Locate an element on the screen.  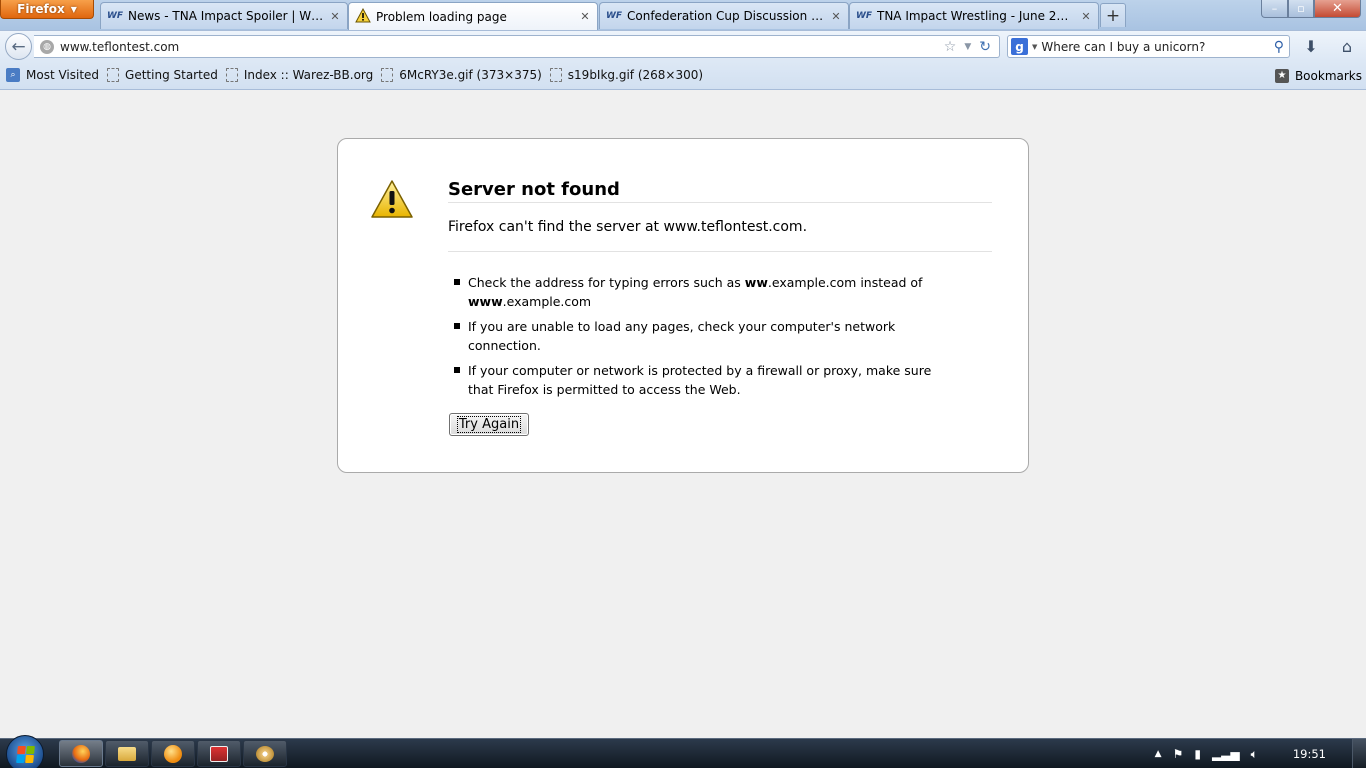
media-player-icon is located at coordinates (173, 753).